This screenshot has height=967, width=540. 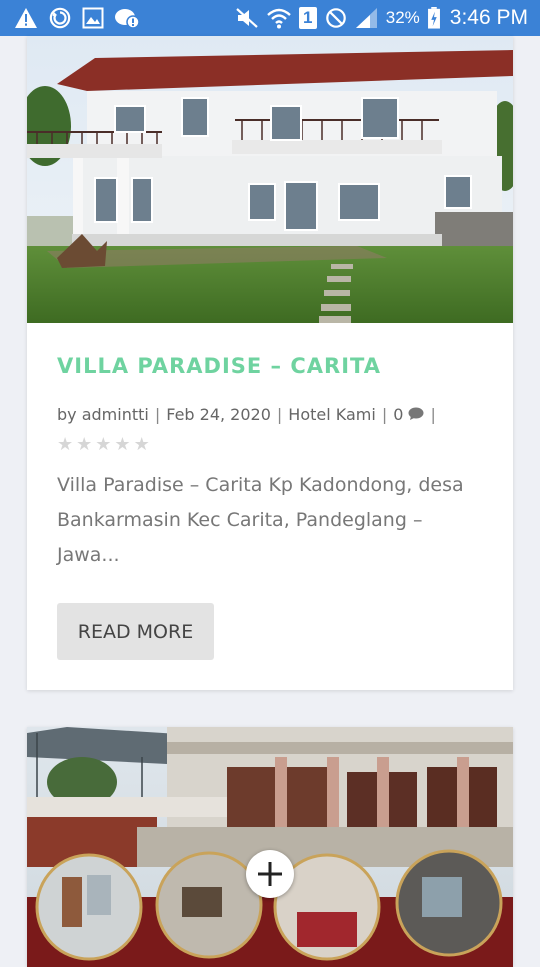 I want to click on post-title: VILLA PARADISE – CARITA, so click(x=219, y=366).